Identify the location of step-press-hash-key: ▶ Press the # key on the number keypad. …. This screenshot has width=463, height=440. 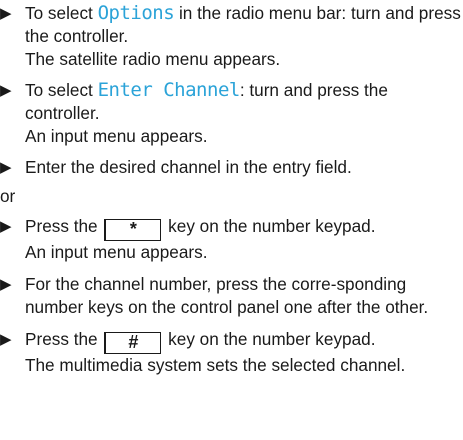
(231, 352).